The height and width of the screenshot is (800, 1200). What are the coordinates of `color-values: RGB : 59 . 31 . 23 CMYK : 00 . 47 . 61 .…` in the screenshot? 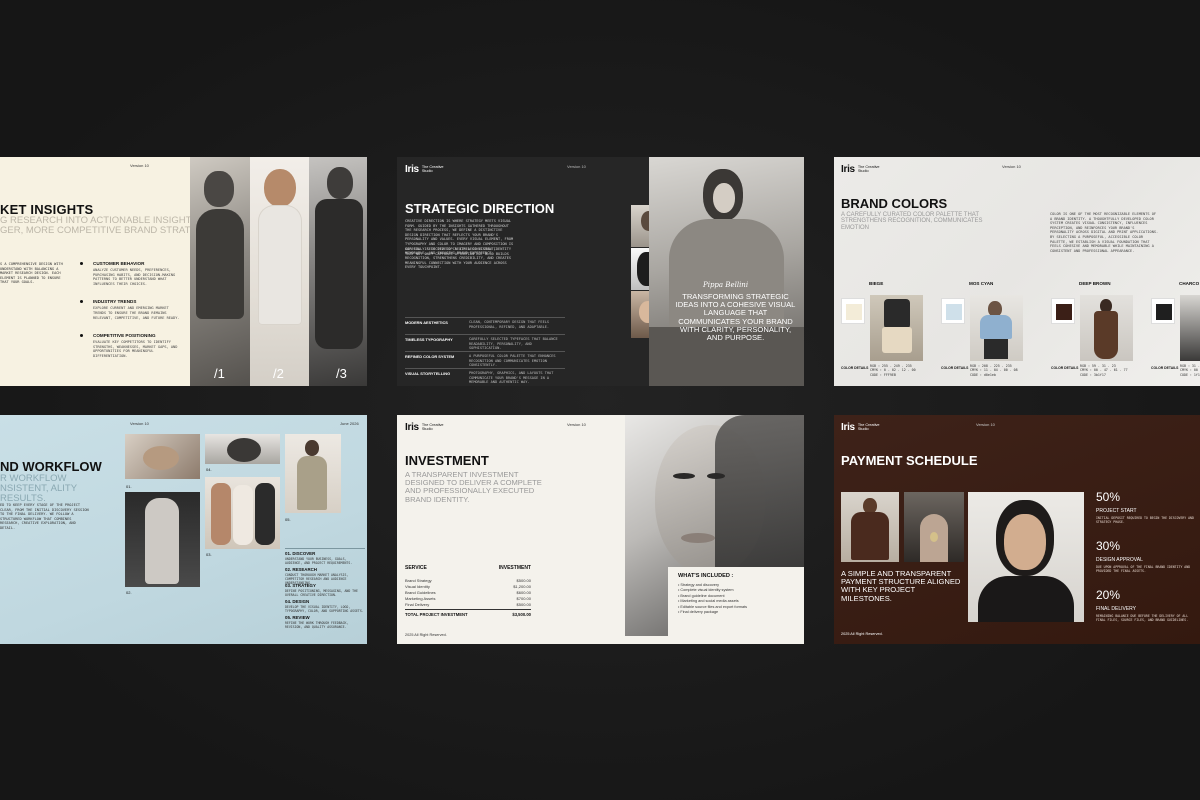 It's located at (1104, 370).